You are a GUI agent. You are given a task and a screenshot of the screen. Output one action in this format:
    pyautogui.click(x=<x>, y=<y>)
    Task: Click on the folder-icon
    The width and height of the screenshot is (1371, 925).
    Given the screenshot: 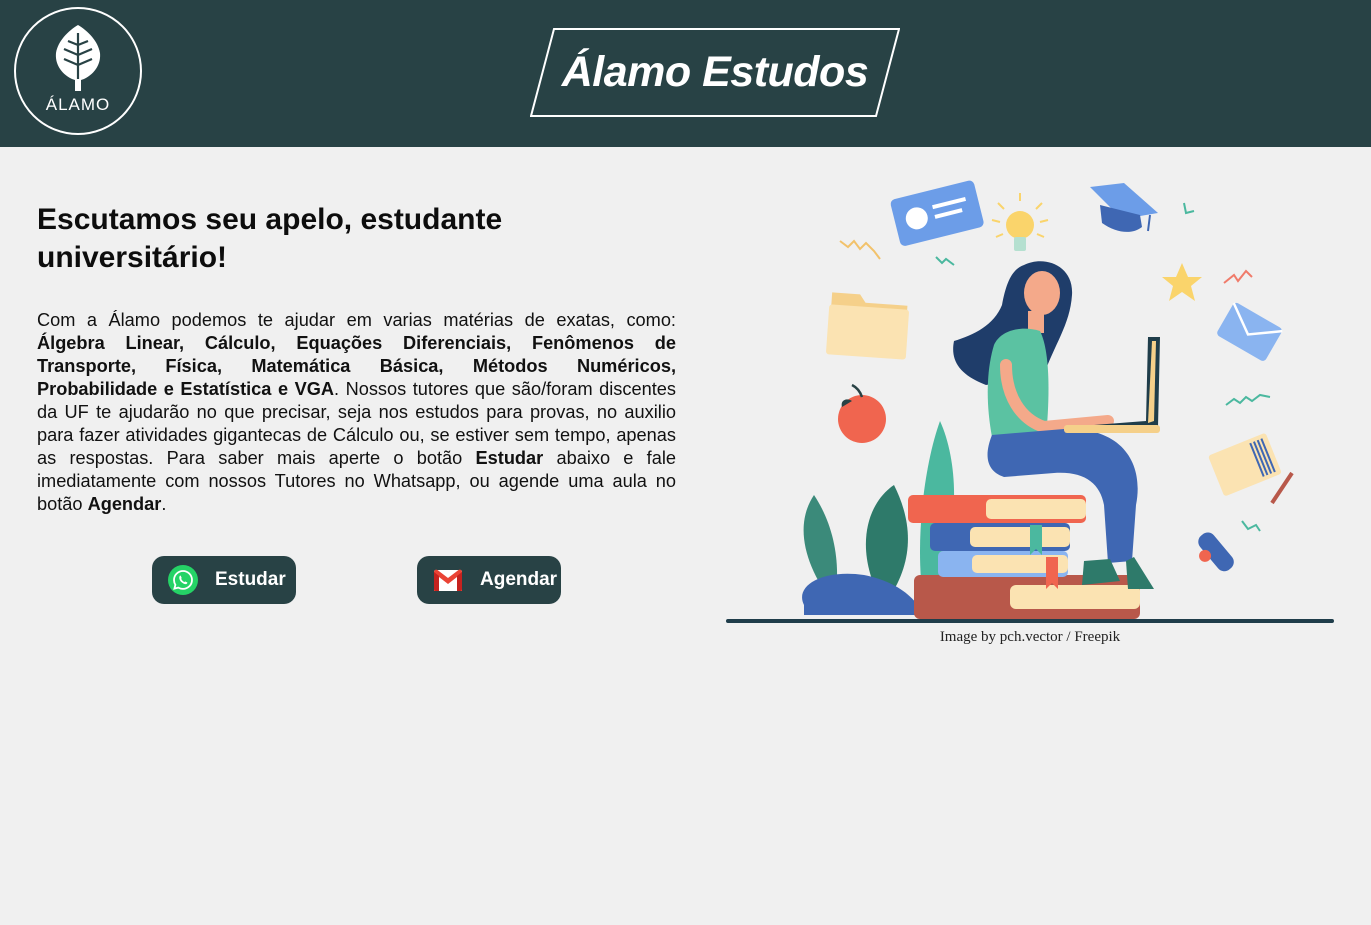 What is the action you would take?
    pyautogui.click(x=867, y=326)
    